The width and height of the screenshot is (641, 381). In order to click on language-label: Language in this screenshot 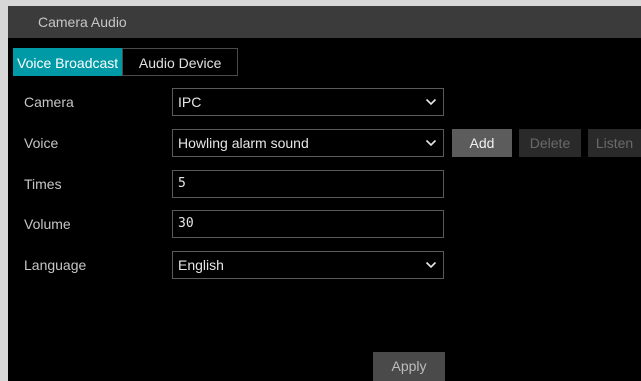, I will do `click(55, 265)`.